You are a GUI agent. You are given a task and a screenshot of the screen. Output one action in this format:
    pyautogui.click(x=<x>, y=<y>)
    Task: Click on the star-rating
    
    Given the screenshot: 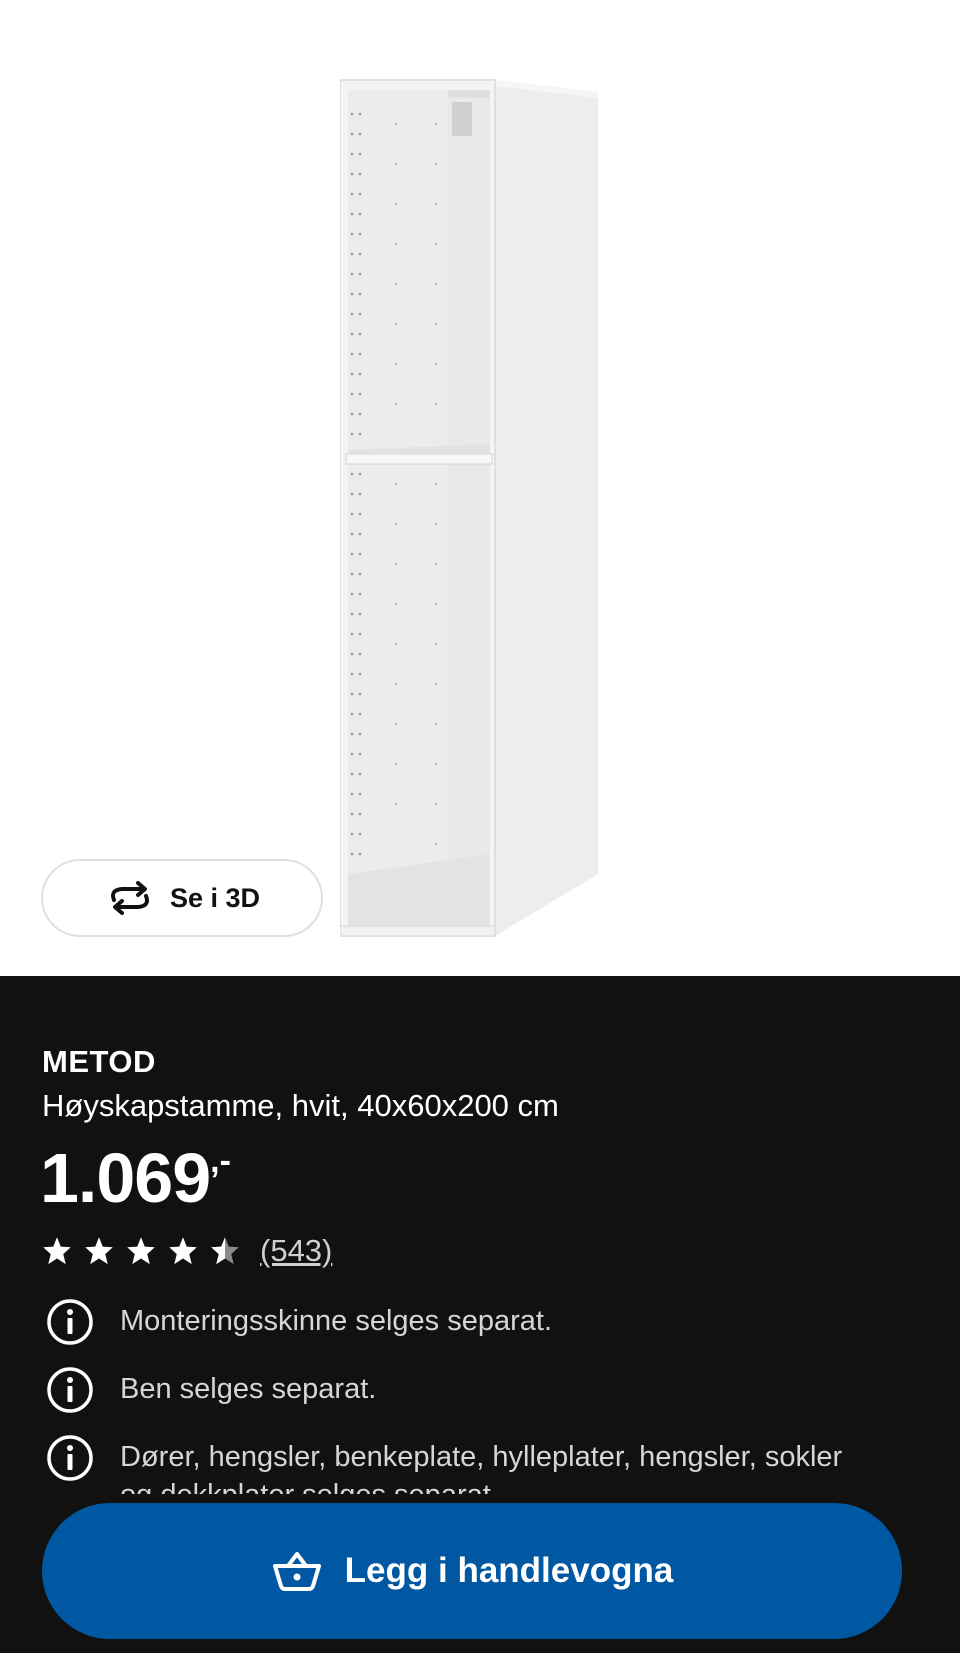 What is the action you would take?
    pyautogui.click(x=141, y=1251)
    